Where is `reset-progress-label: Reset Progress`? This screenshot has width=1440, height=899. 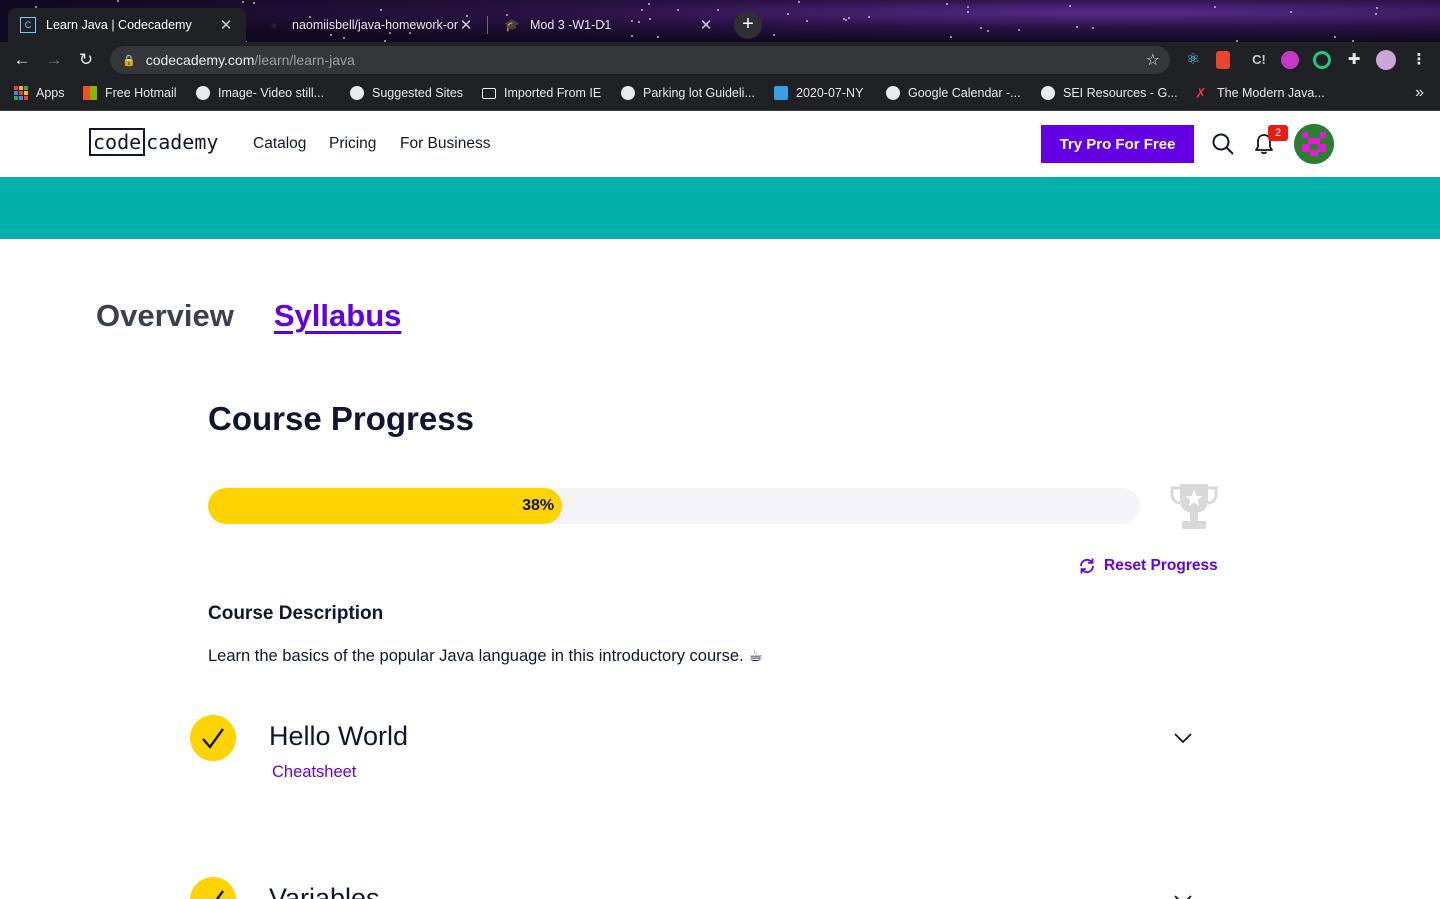 reset-progress-label: Reset Progress is located at coordinates (1161, 565).